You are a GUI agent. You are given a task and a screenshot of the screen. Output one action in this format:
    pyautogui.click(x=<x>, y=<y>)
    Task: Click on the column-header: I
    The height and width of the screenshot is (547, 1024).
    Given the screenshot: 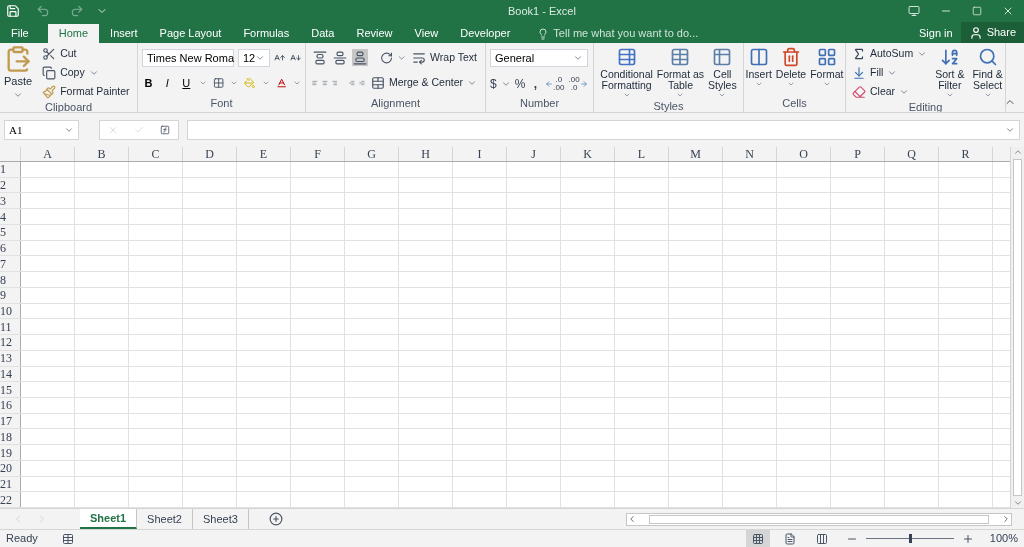 What is the action you would take?
    pyautogui.click(x=480, y=154)
    